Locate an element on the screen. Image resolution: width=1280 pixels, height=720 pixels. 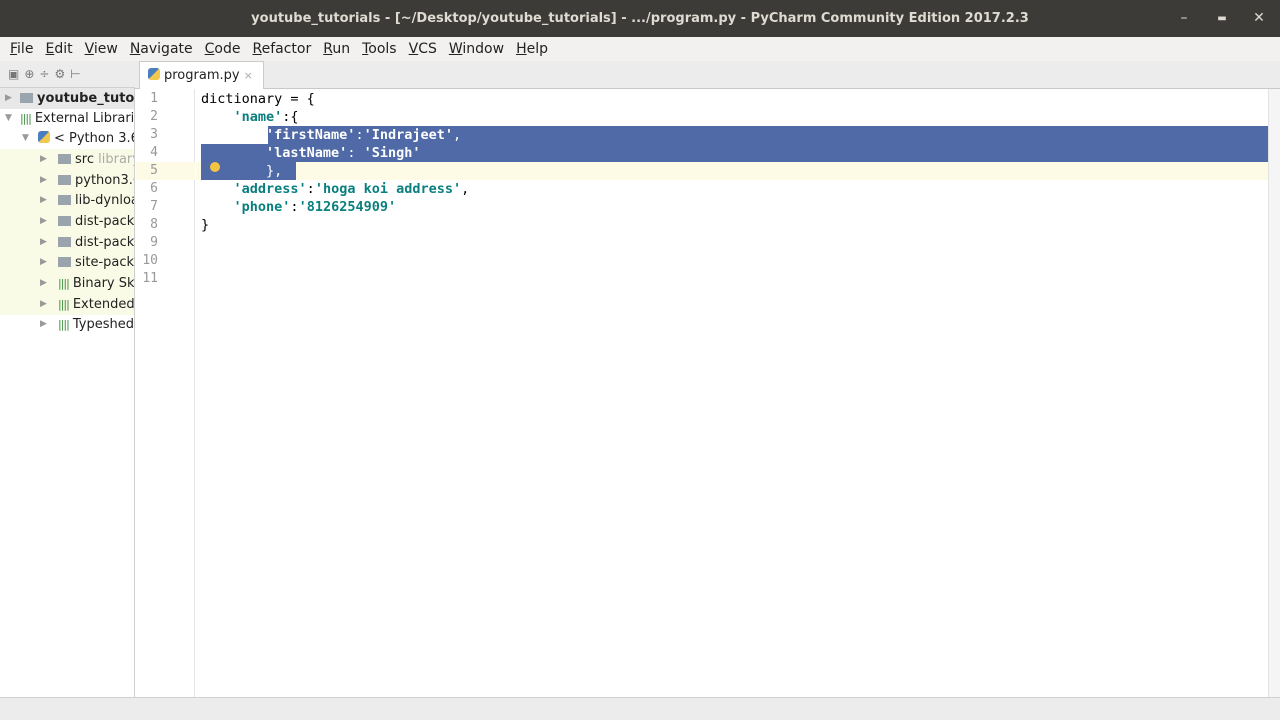
code-line-6: 'address':'hoga koi address', is located at coordinates (351, 189).